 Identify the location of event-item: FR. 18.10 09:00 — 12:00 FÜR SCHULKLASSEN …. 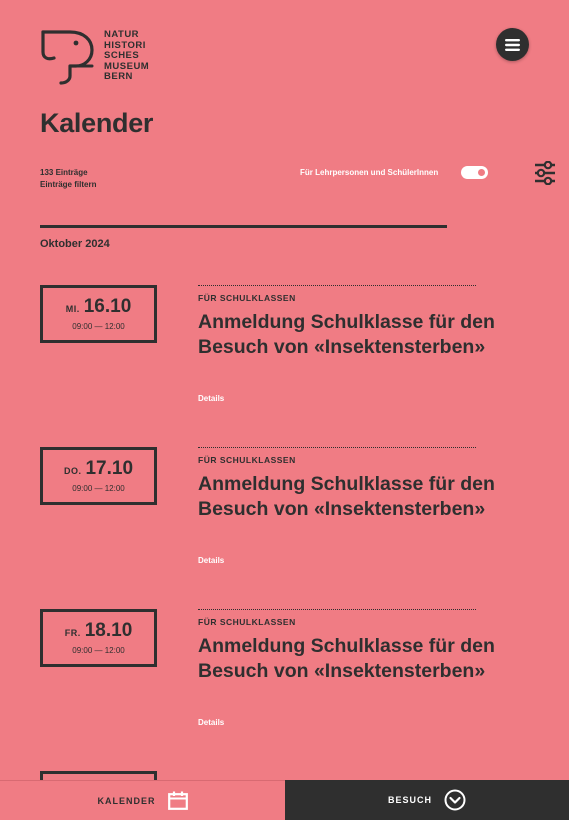
(267, 674).